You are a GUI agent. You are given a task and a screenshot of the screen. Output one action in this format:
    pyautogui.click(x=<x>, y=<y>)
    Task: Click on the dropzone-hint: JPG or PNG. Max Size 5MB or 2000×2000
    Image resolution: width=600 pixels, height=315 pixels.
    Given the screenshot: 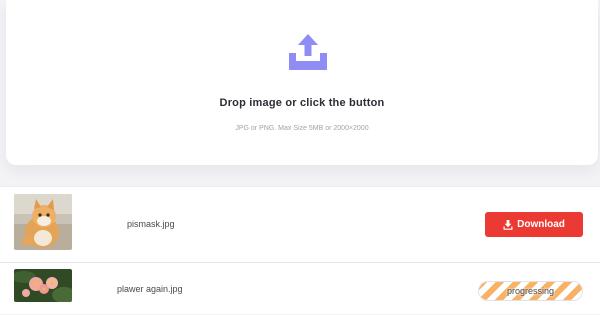 What is the action you would take?
    pyautogui.click(x=302, y=128)
    